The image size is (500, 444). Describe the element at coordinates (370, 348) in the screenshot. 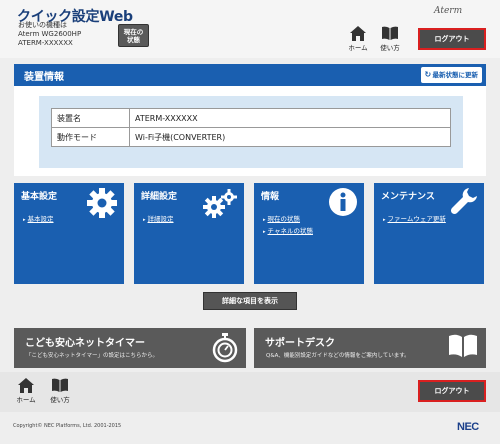

I see `support-desk-tile: サポートデスク Q&A、機能別設定ガイドなどの情報をご案内しています。` at that location.